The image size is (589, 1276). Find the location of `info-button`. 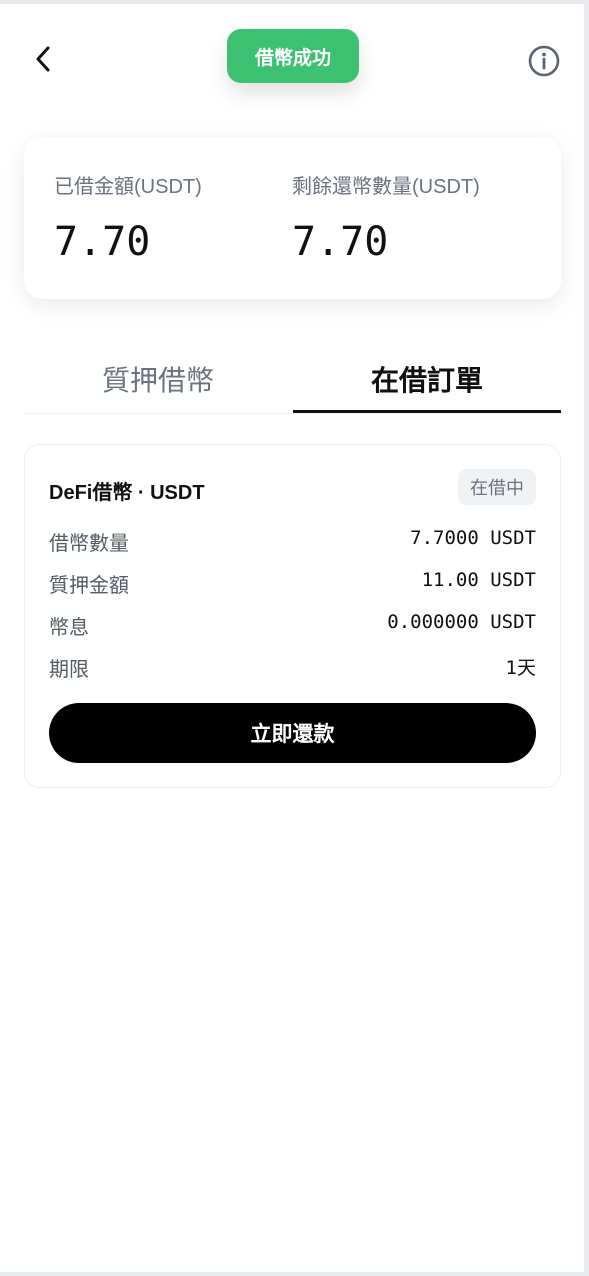

info-button is located at coordinates (544, 61).